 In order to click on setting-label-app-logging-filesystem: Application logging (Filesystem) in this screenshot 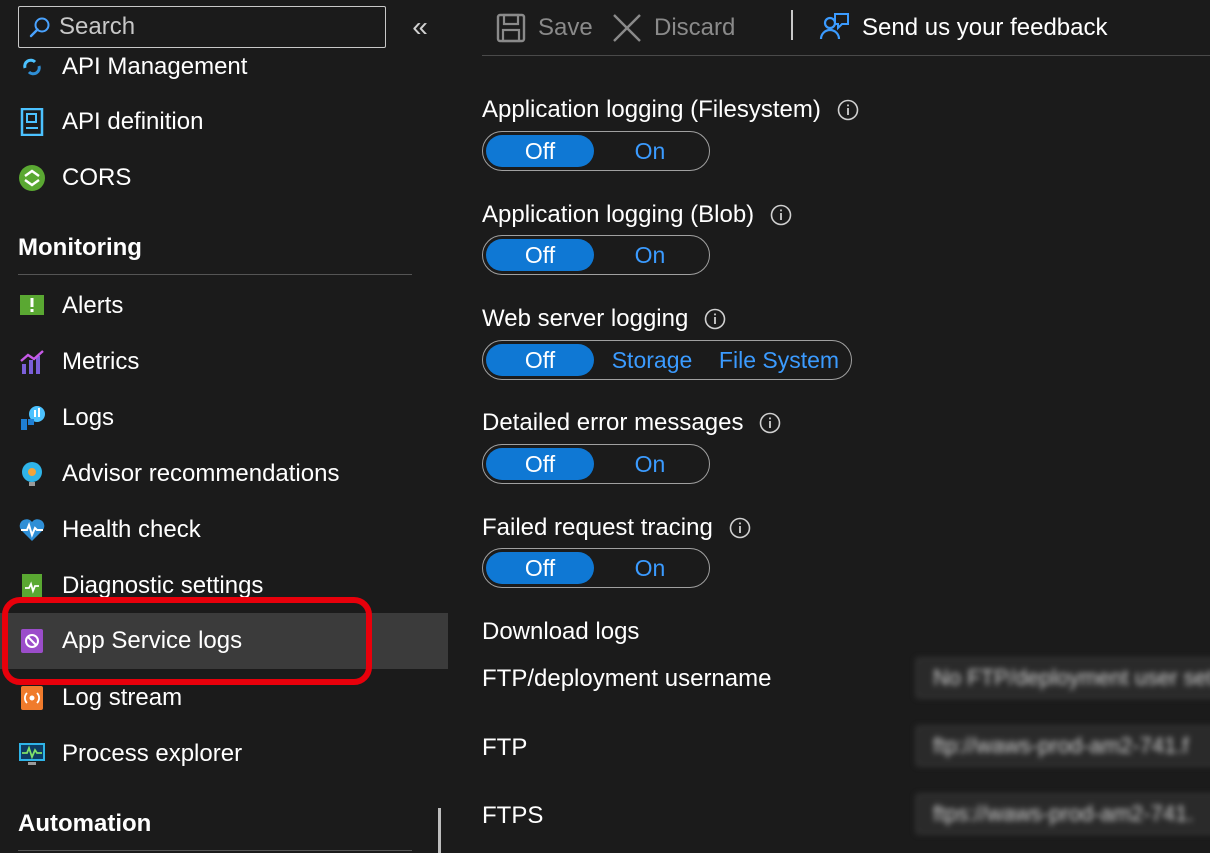, I will do `click(670, 110)`.